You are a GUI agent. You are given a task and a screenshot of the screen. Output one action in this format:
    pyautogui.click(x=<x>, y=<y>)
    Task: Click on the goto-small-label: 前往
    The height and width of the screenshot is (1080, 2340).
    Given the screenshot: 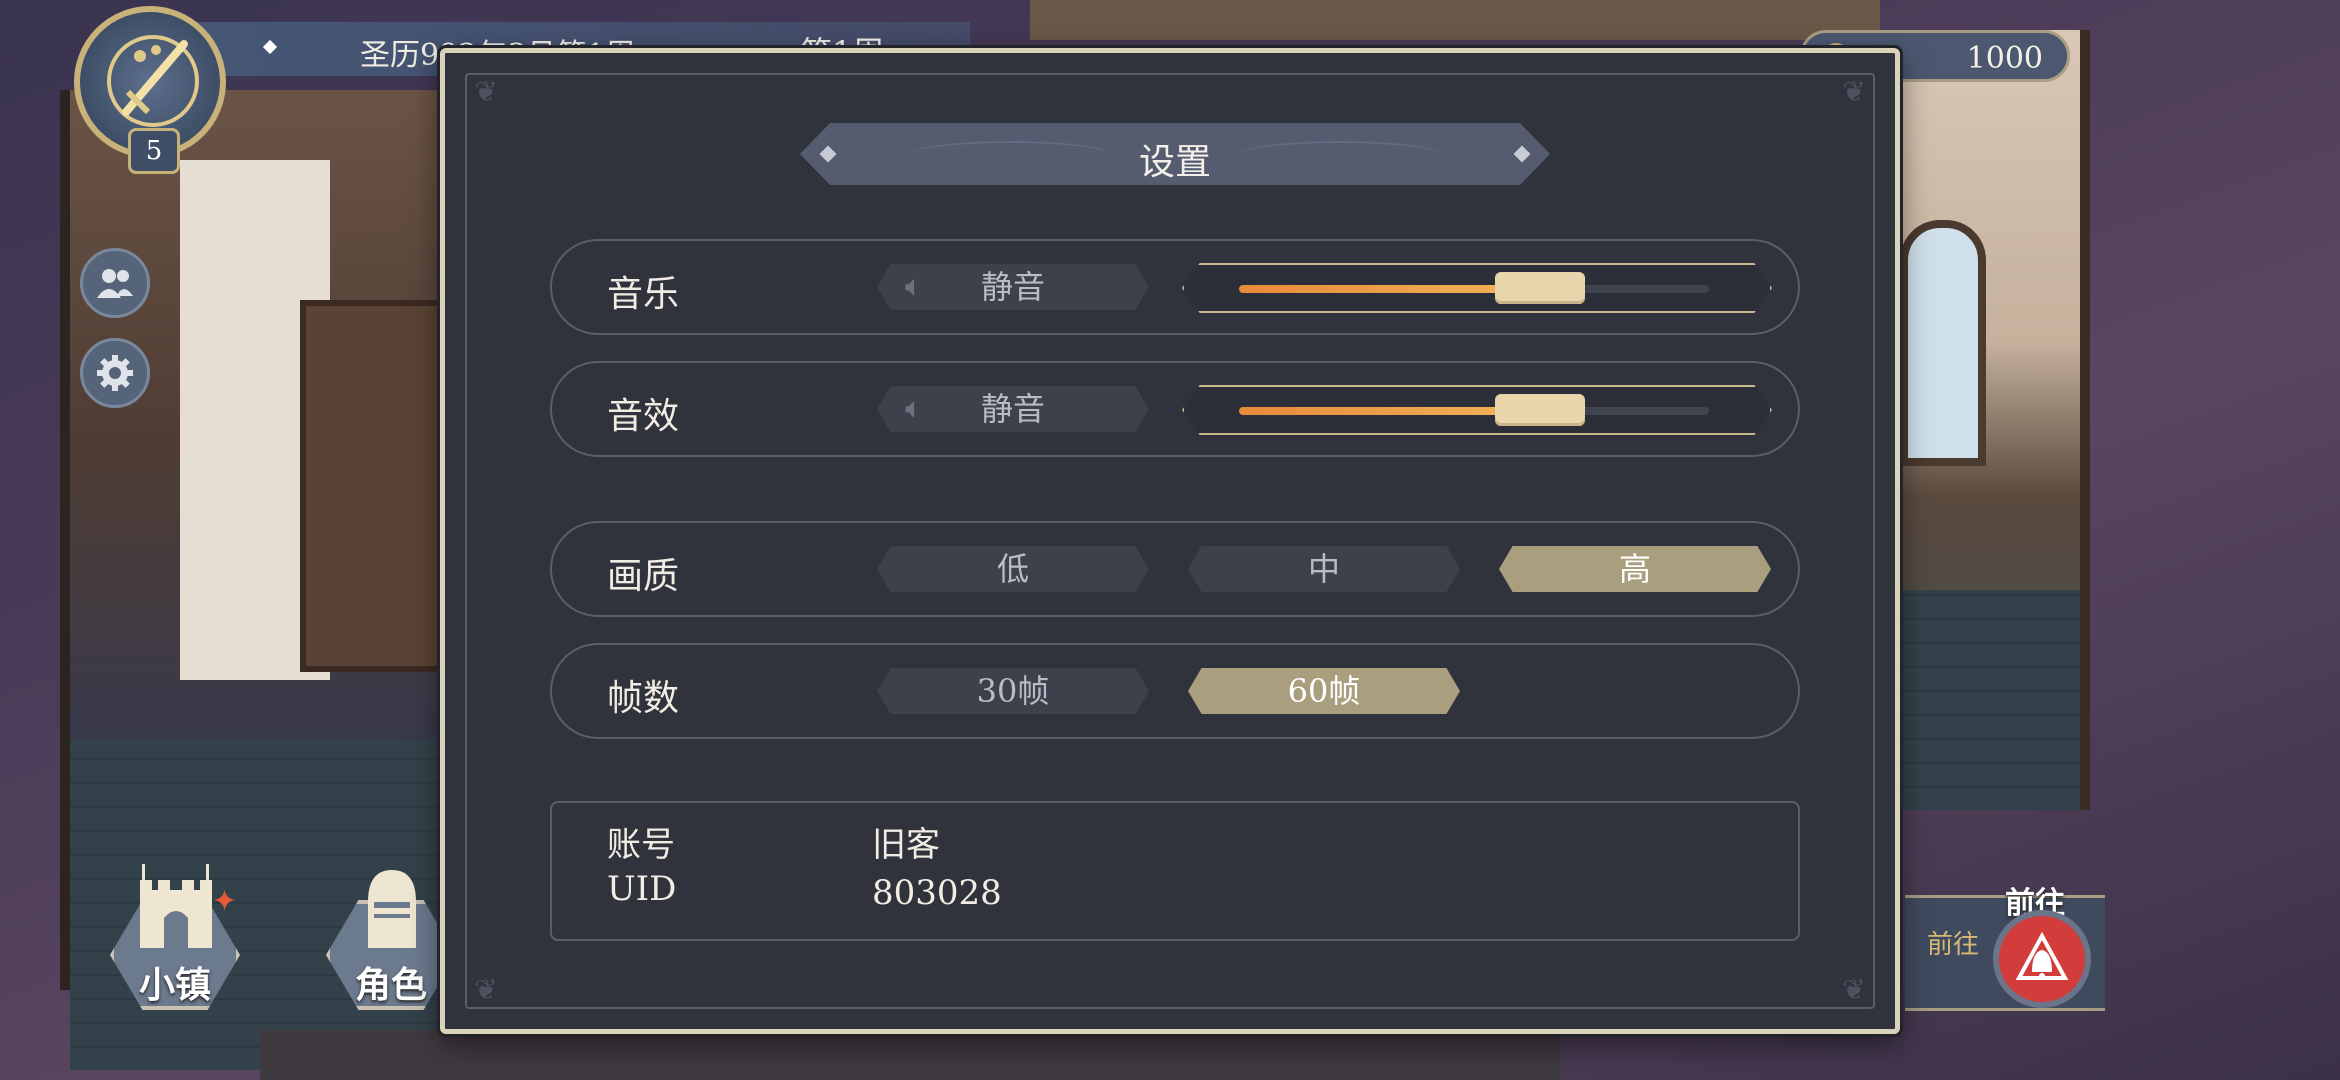 What is the action you would take?
    pyautogui.click(x=1953, y=945)
    